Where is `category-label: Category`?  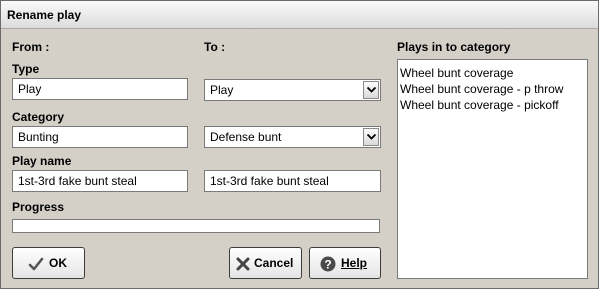 category-label: Category is located at coordinates (38, 117).